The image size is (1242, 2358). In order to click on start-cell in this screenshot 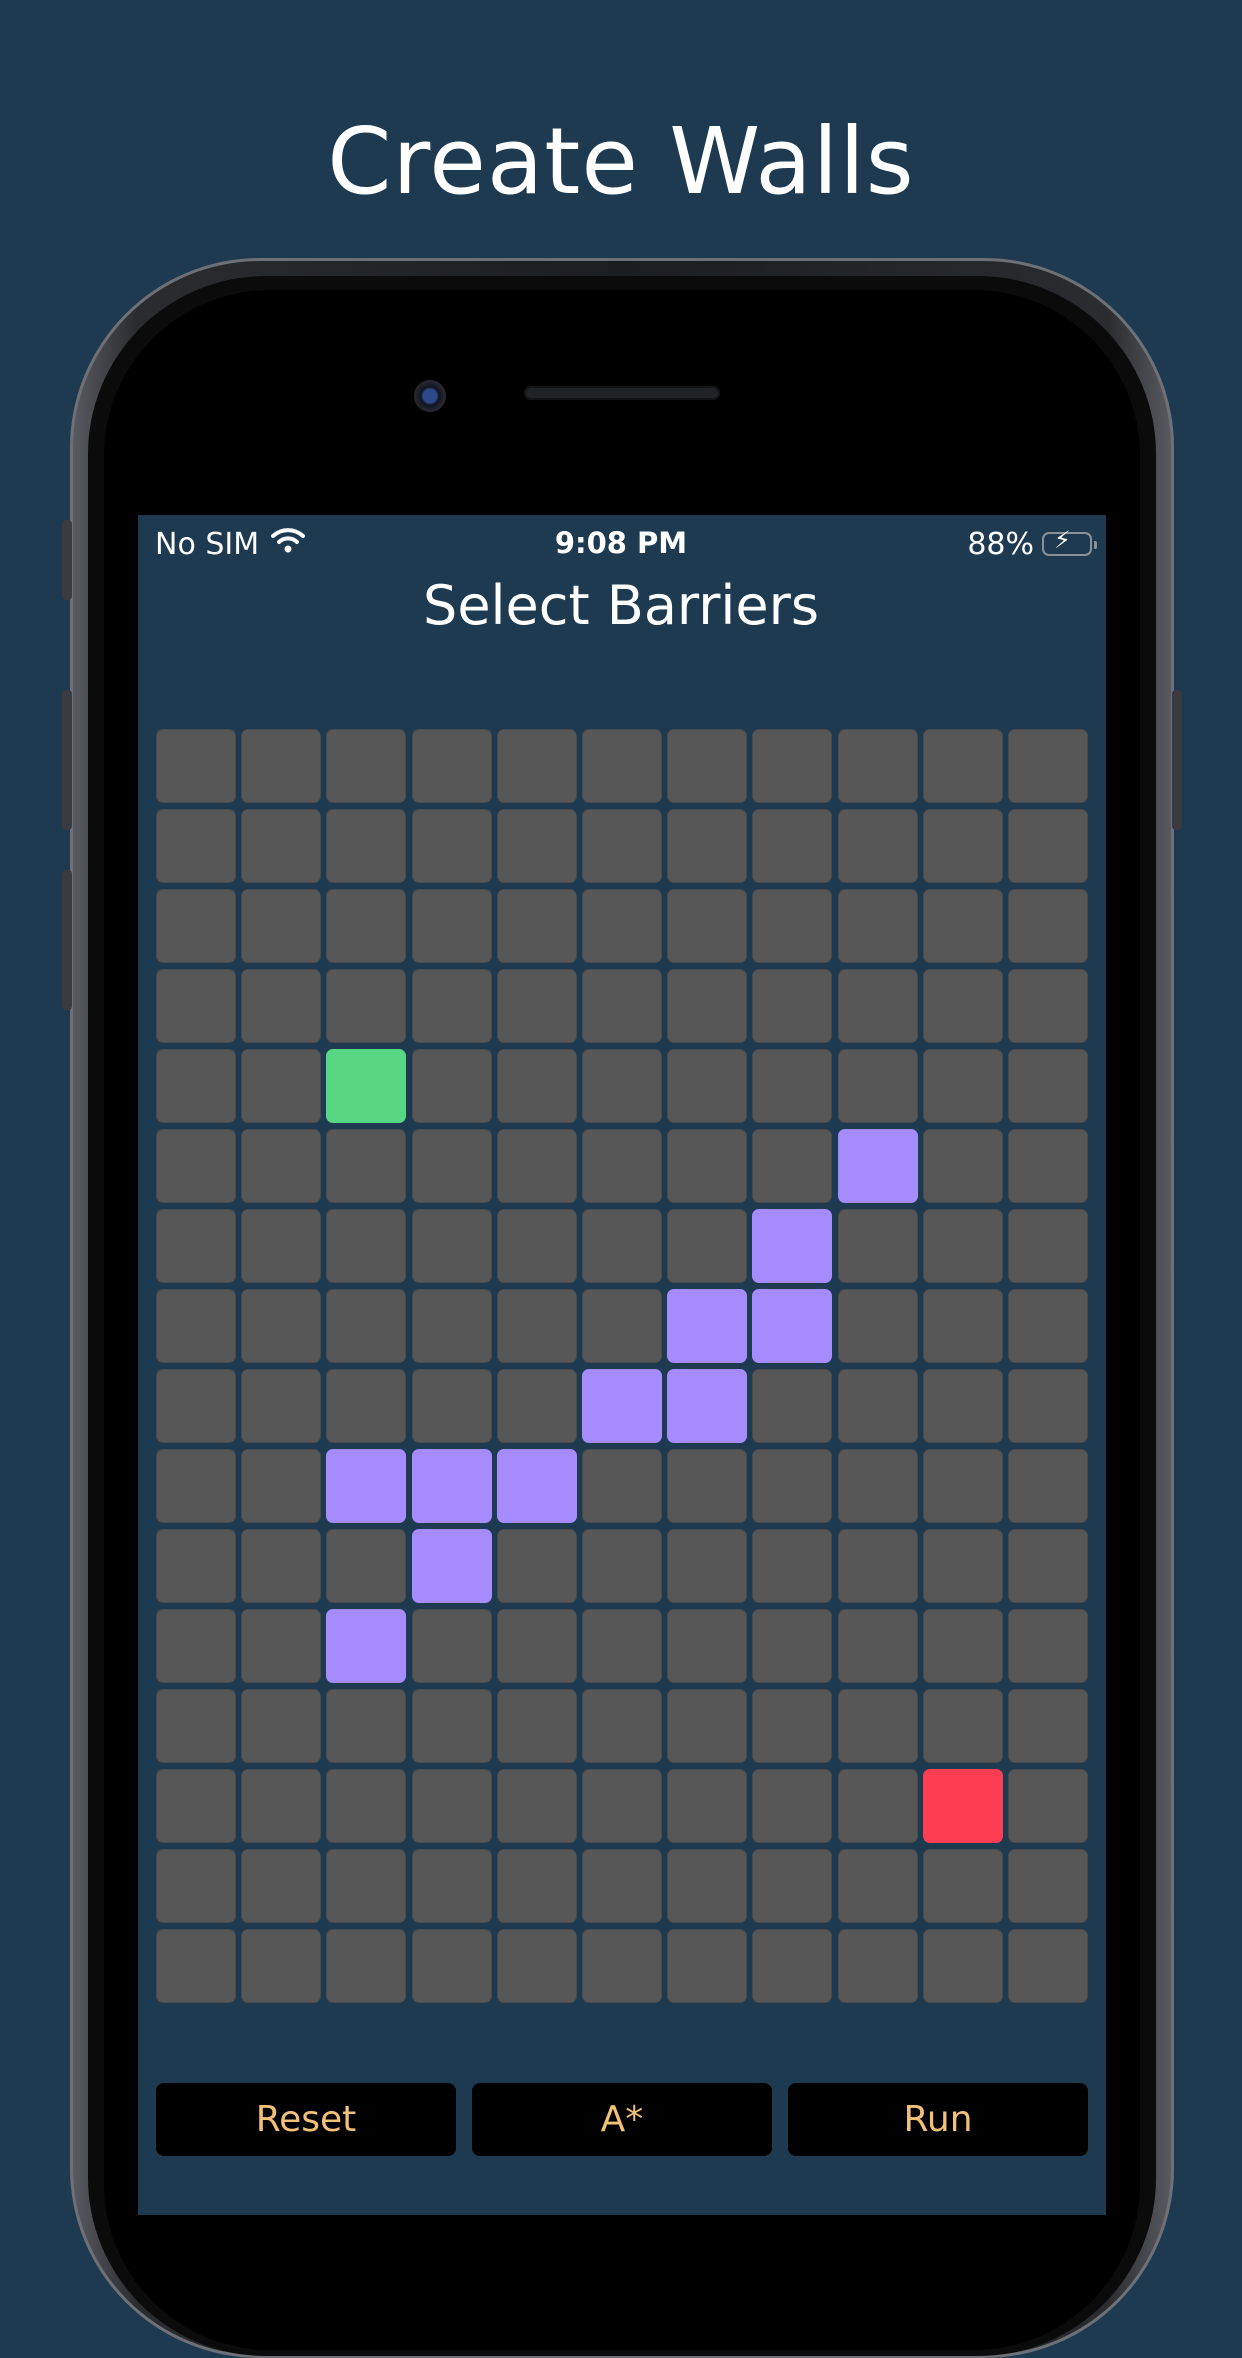, I will do `click(366, 1086)`.